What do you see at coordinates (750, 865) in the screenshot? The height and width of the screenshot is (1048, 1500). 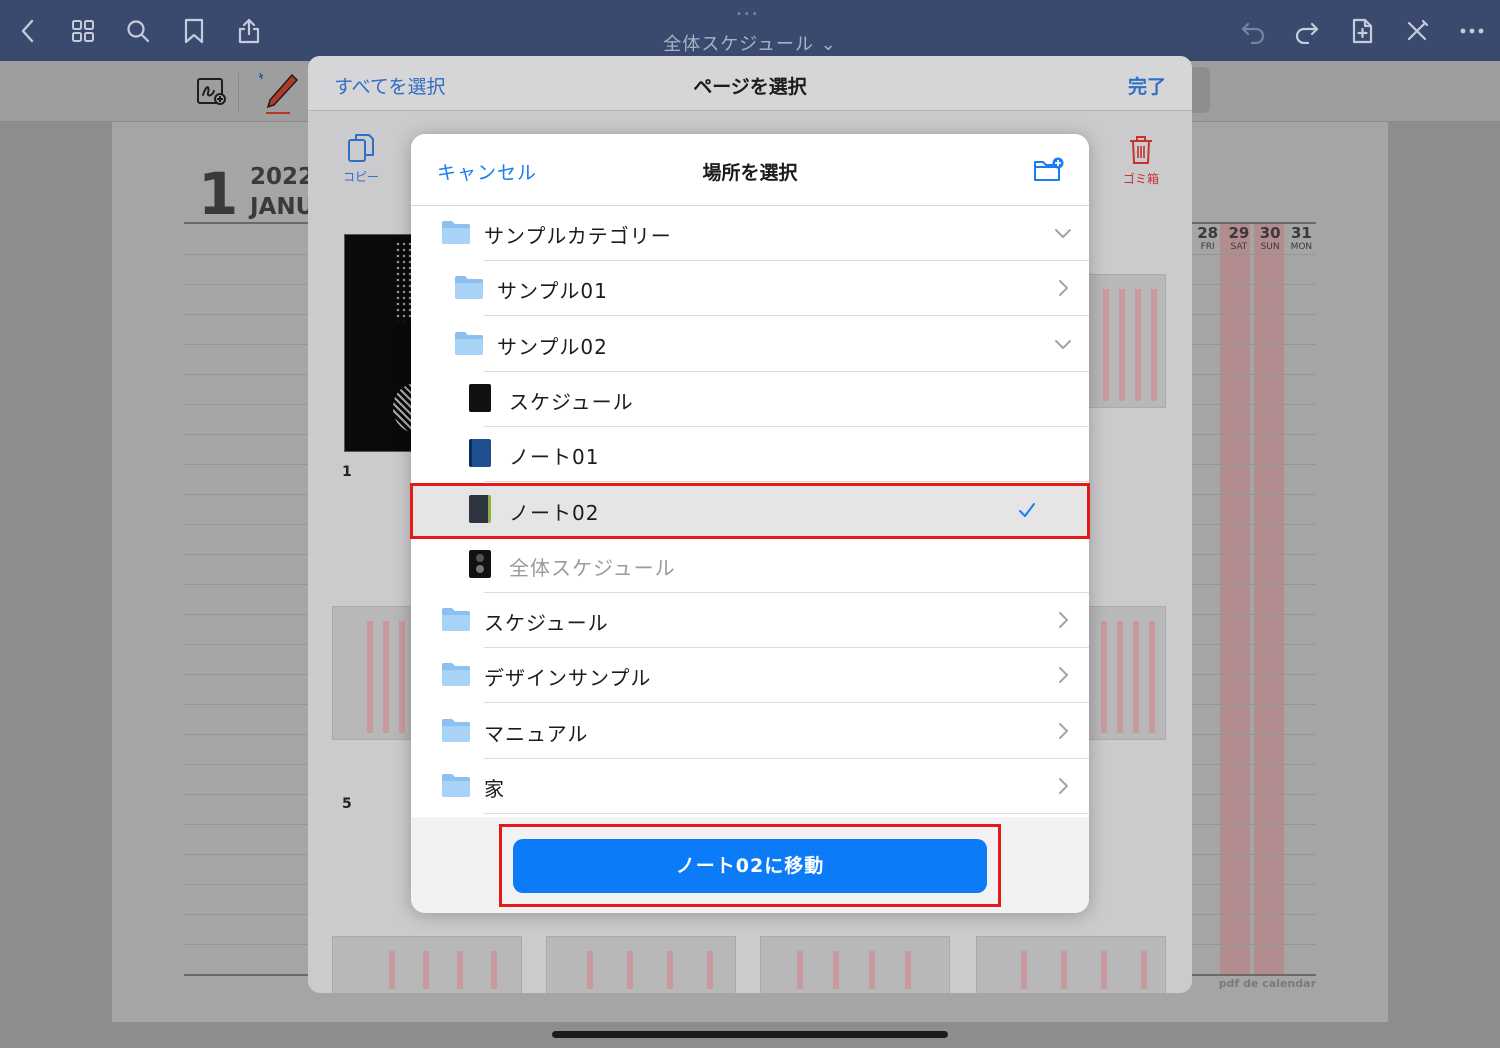 I see `highlight-move-button` at bounding box center [750, 865].